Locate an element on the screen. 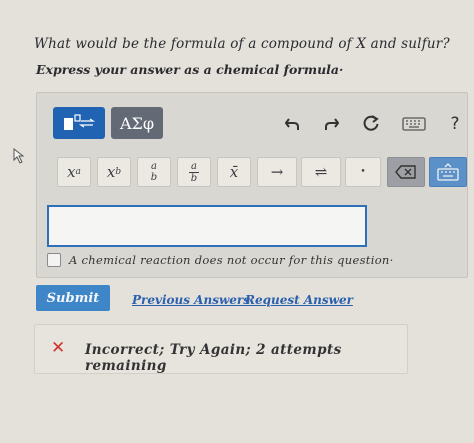  help-button: ? is located at coordinates (455, 124).